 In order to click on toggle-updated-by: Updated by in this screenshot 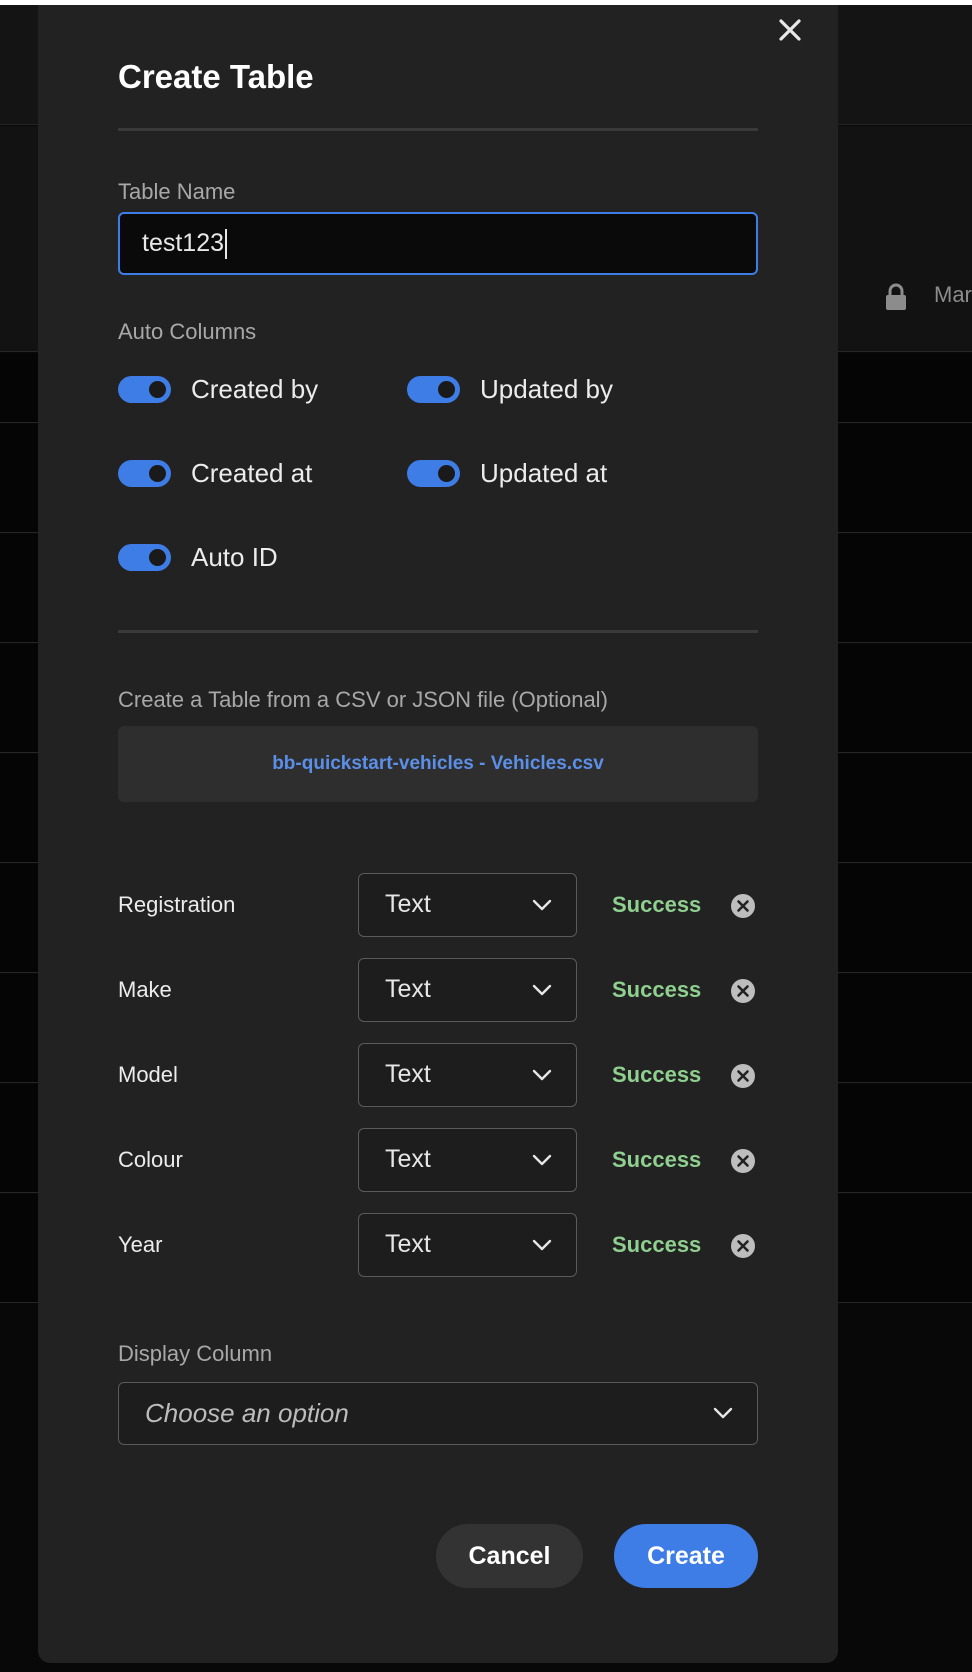, I will do `click(510, 389)`.